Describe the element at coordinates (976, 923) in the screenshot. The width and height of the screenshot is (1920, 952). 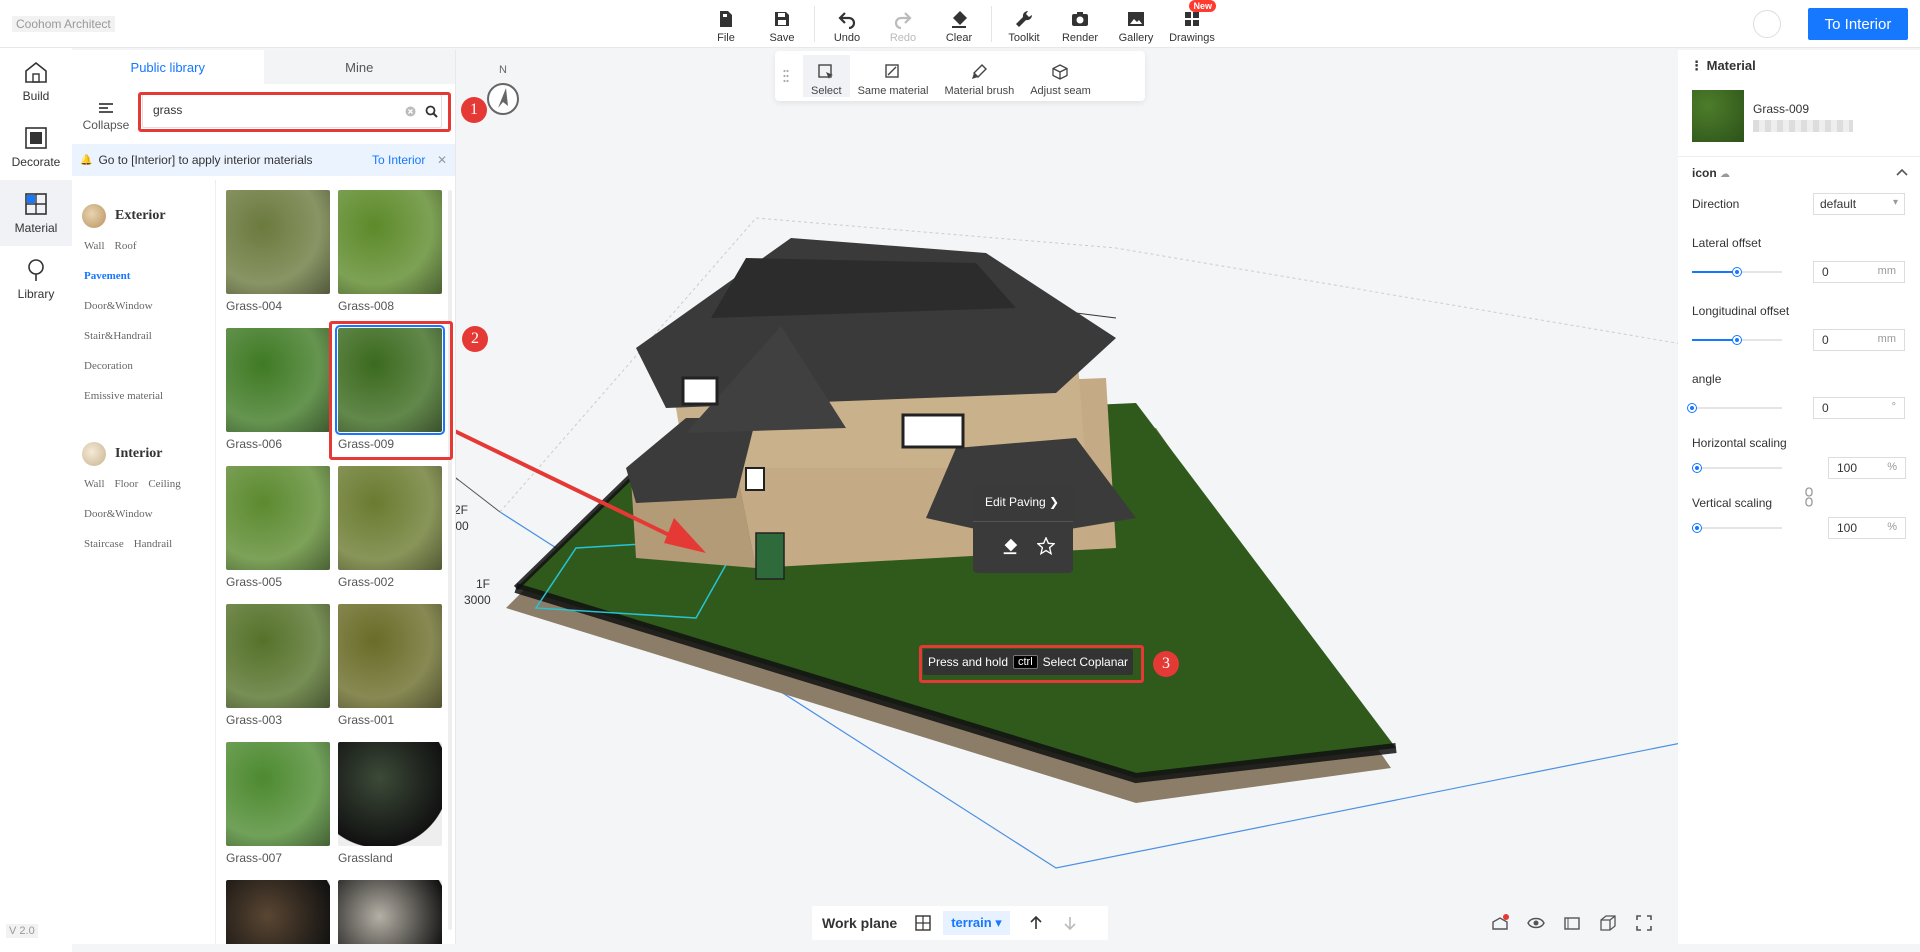
I see `terrain-dropdown: terrain ▾` at that location.